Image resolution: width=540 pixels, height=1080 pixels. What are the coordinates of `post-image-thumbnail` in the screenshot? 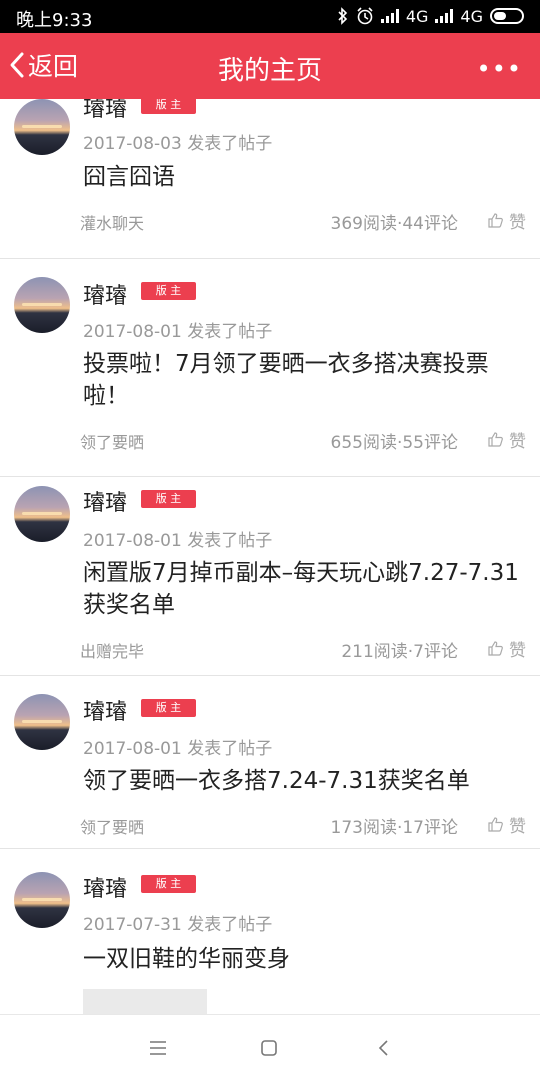 It's located at (145, 1001).